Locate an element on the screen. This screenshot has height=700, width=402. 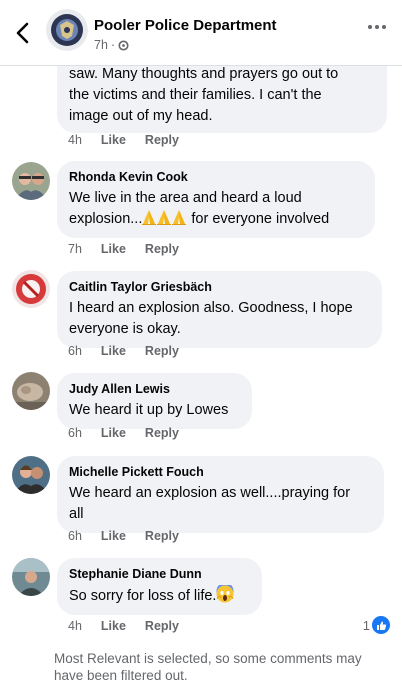
post-meta: 7h · is located at coordinates (111, 45).